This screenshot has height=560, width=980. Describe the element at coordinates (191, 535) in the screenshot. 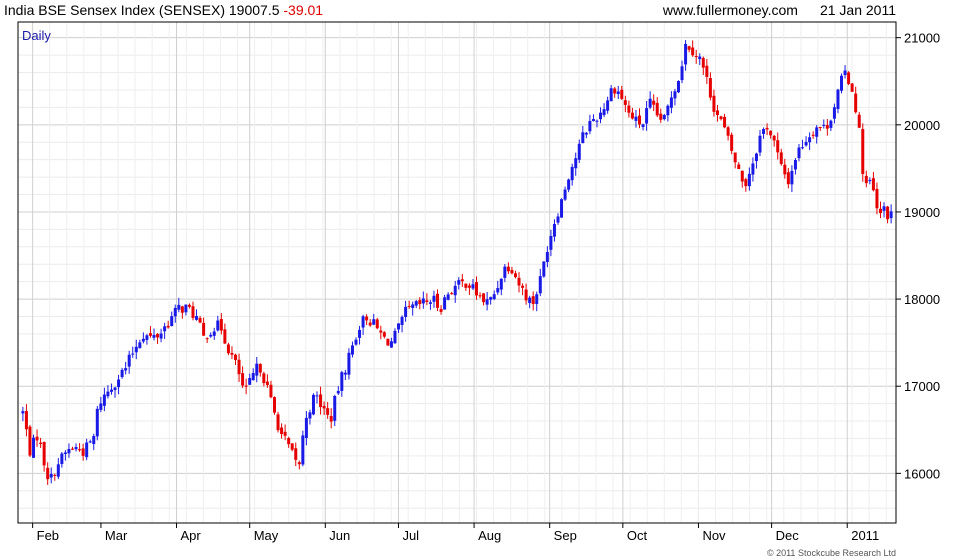

I see `x-tick-label: Apr` at that location.